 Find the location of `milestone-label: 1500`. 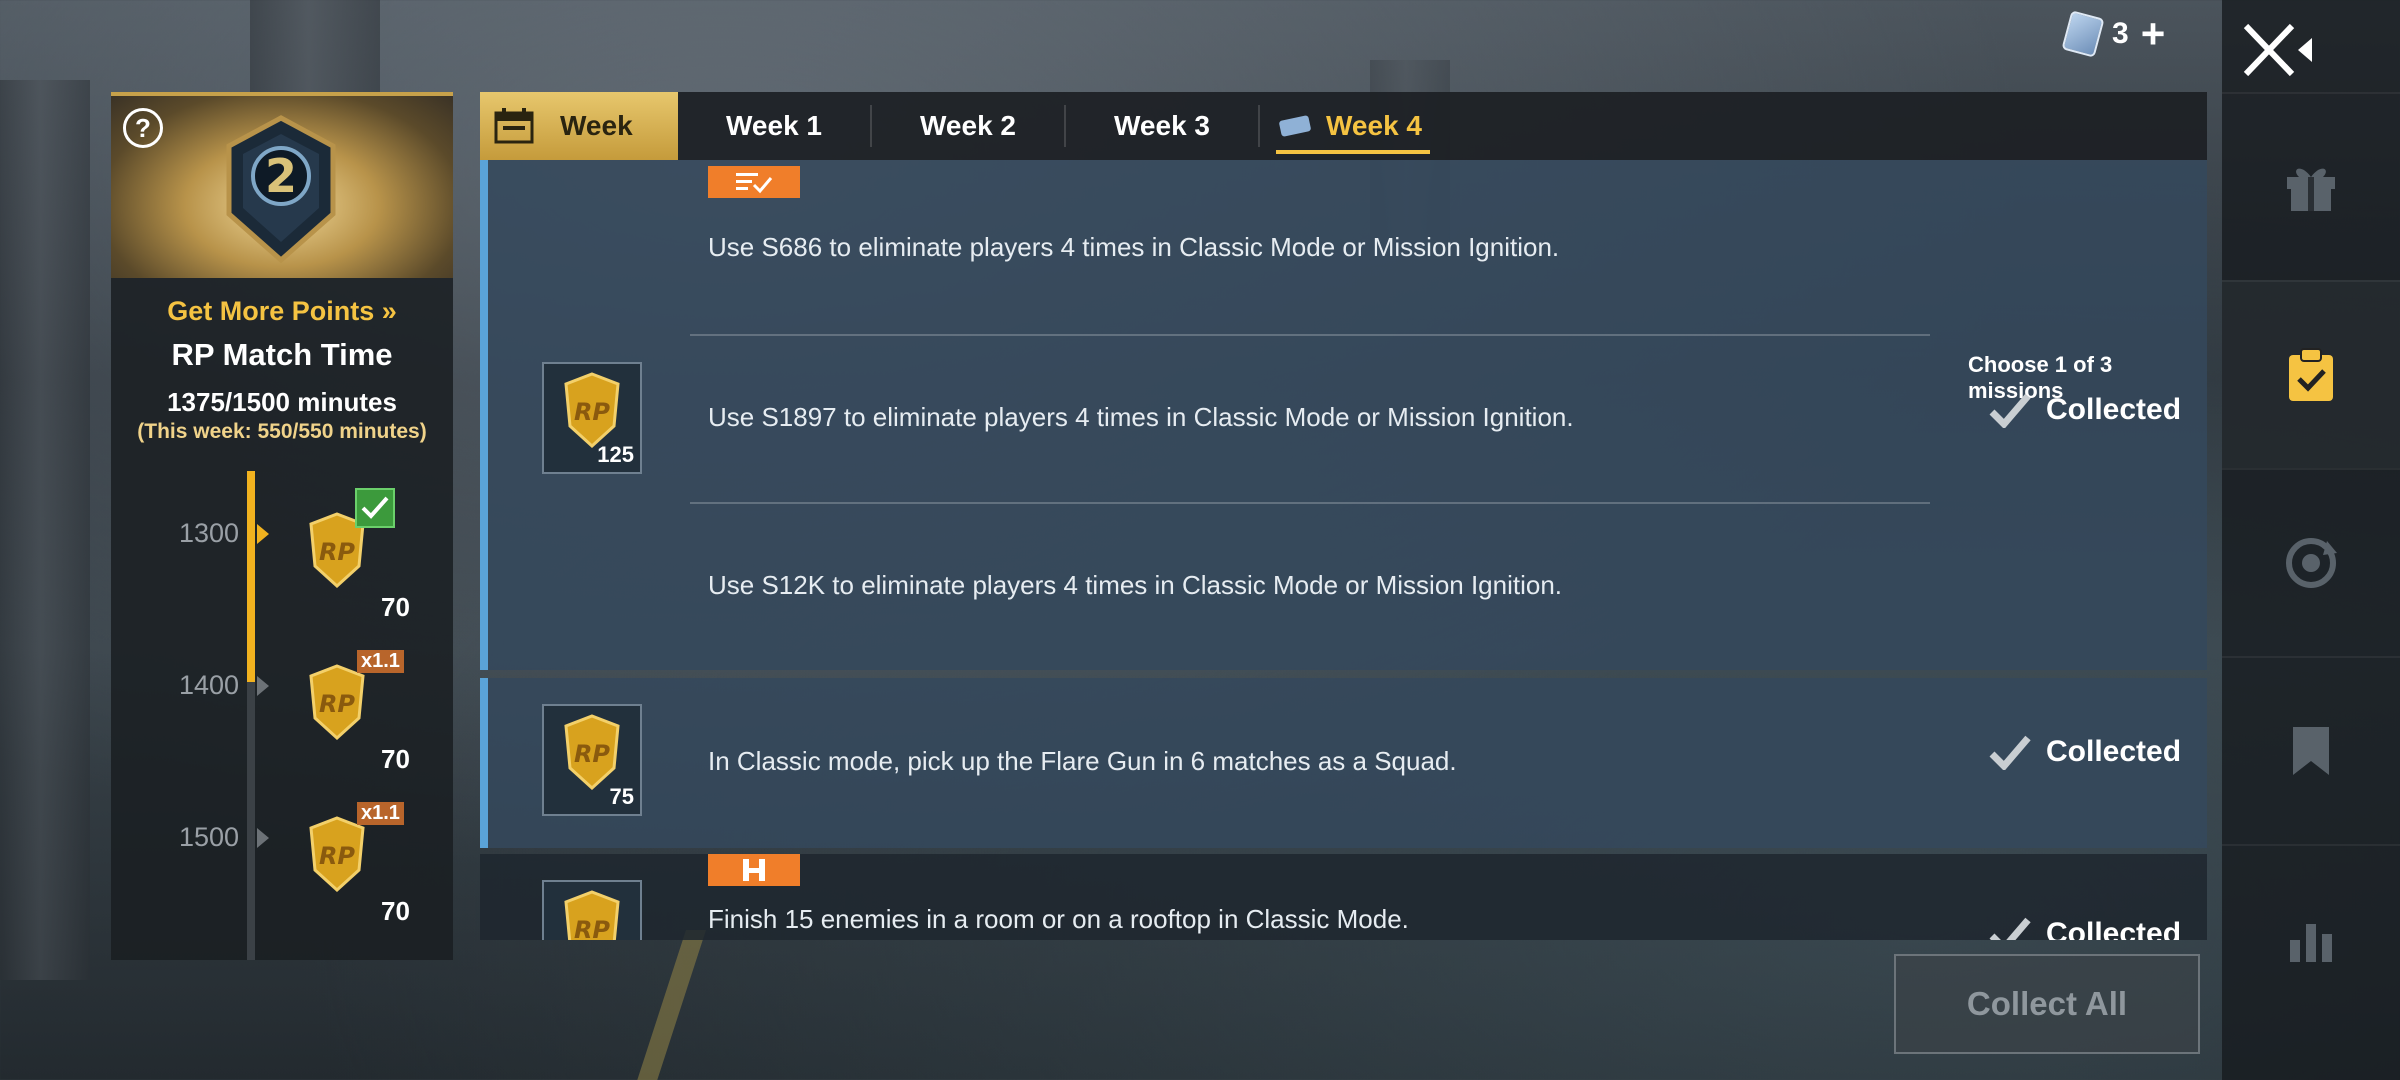

milestone-label: 1500 is located at coordinates (209, 837).